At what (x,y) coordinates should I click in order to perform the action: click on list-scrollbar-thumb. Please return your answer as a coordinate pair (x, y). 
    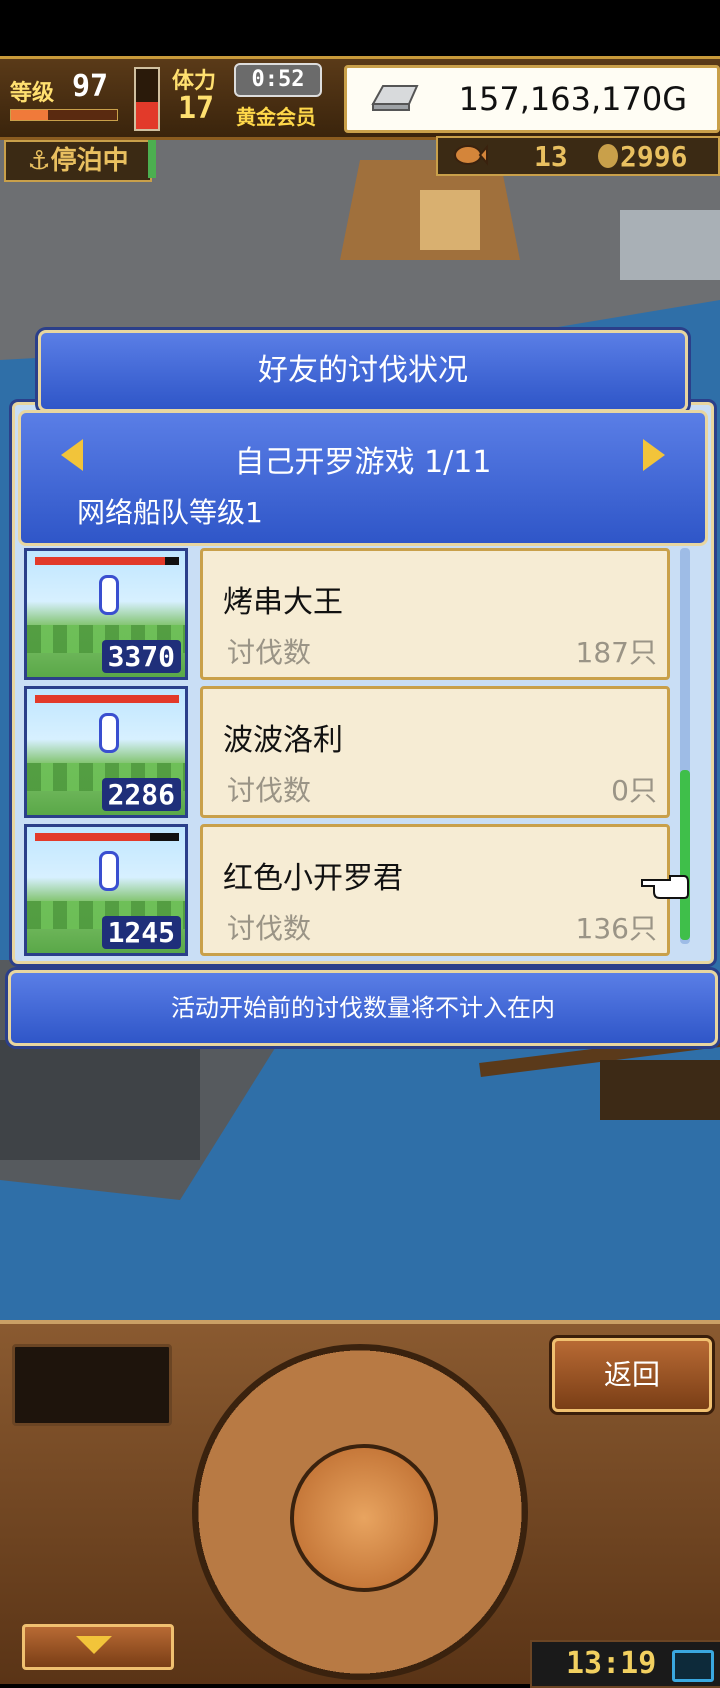
    Looking at the image, I should click on (685, 855).